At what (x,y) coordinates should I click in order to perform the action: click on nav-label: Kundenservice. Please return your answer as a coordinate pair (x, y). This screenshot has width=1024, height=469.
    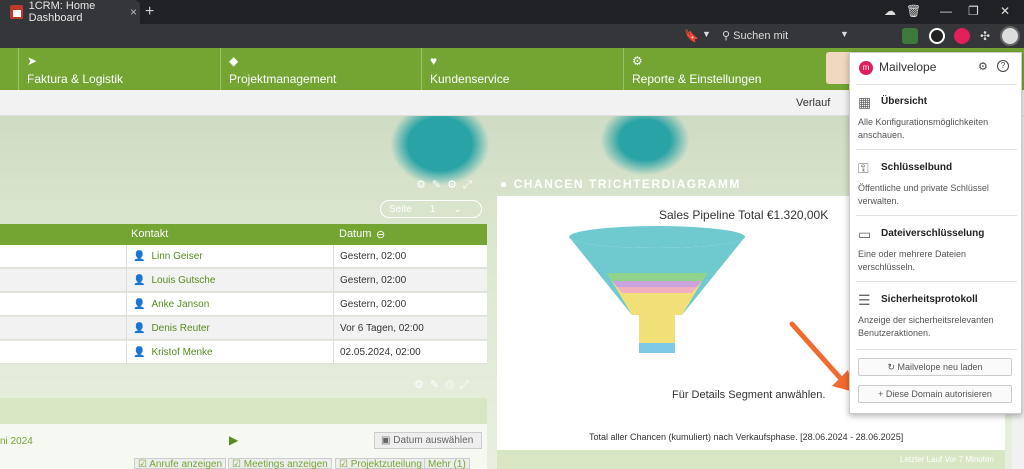
    Looking at the image, I should click on (470, 79).